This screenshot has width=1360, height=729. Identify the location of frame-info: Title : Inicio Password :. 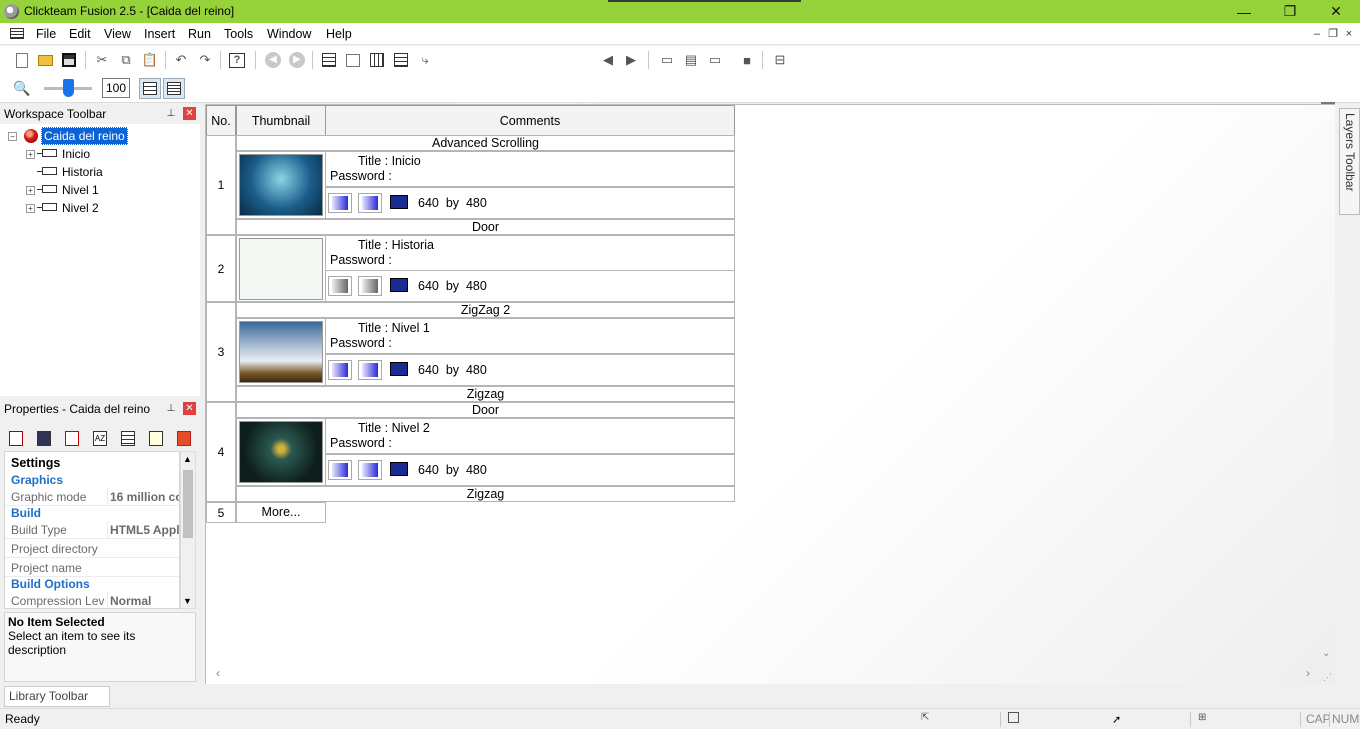
(530, 169).